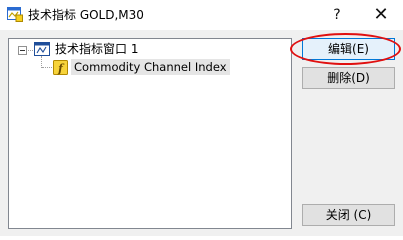 Image resolution: width=403 pixels, height=240 pixels. What do you see at coordinates (201, 15) in the screenshot?
I see `title-bar: 技术指标 GOLD,M30 ? ✕` at bounding box center [201, 15].